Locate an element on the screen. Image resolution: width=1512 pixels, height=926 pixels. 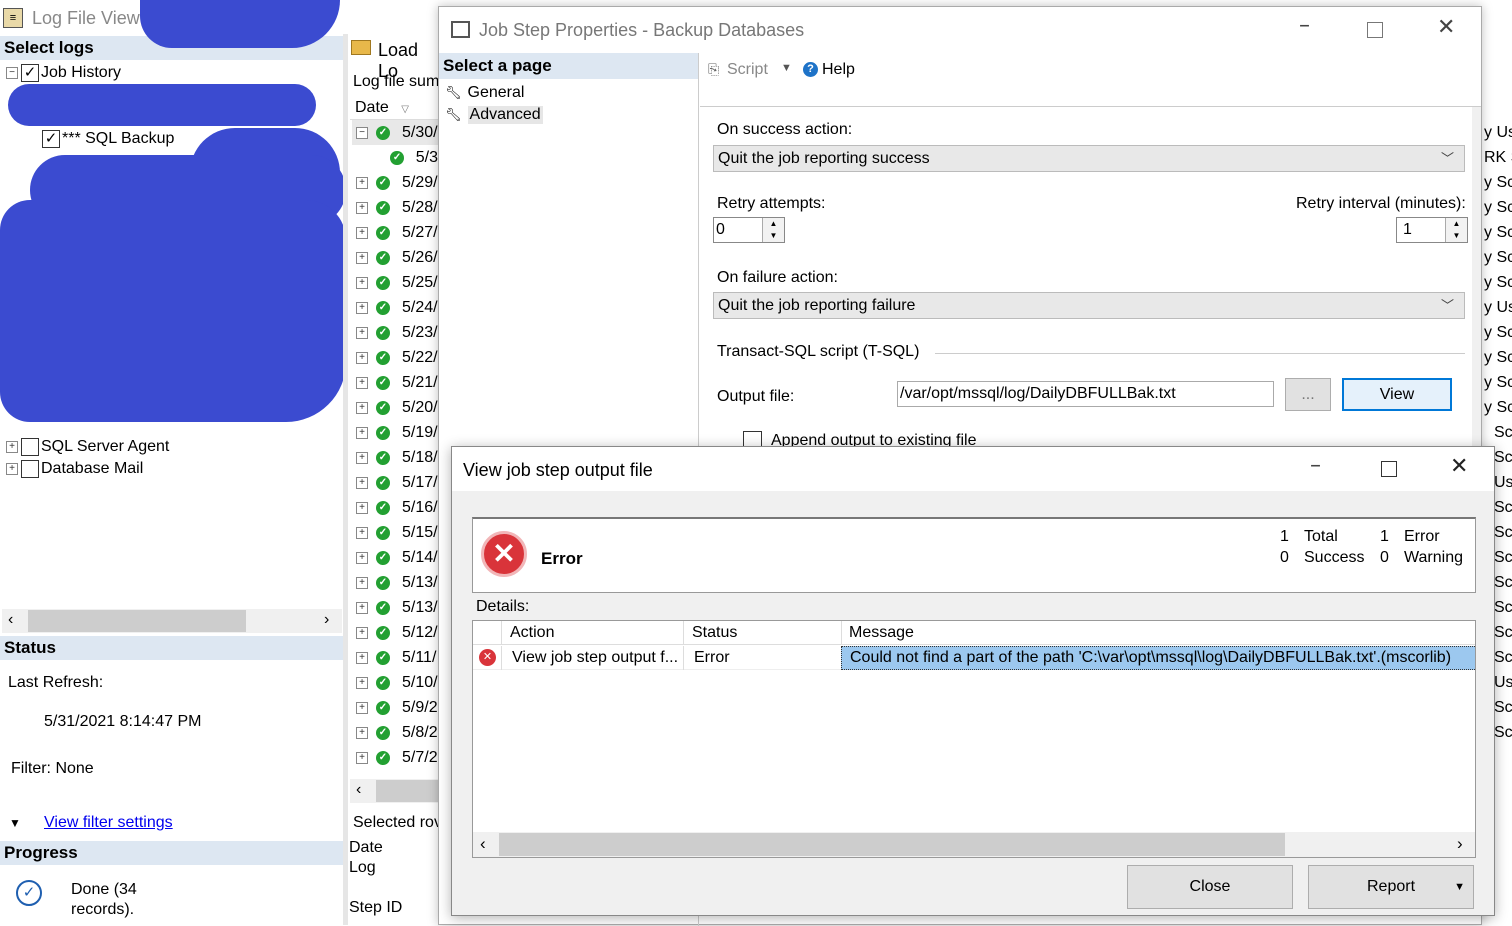
log-date-row: ✓ 5/3 is located at coordinates (395, 157).